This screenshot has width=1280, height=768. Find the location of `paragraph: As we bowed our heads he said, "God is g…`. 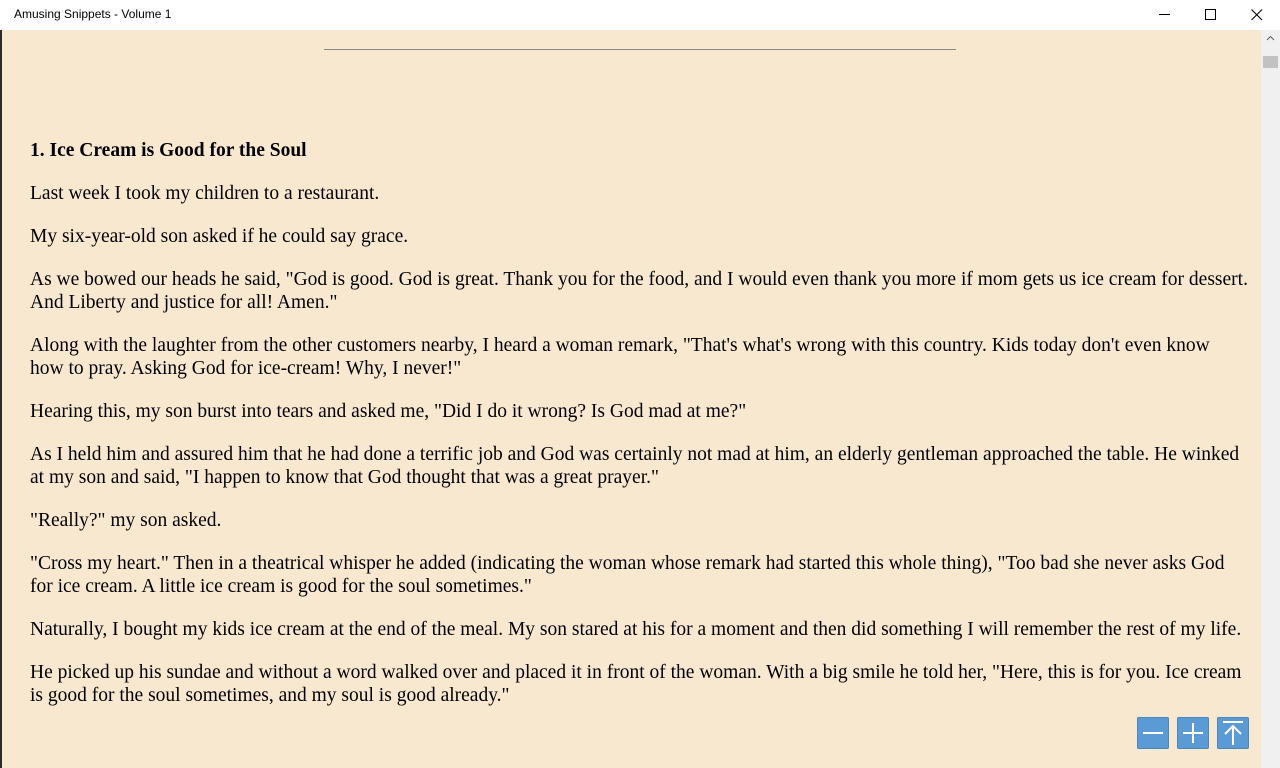

paragraph: As we bowed our heads he said, "God is g… is located at coordinates (639, 291).